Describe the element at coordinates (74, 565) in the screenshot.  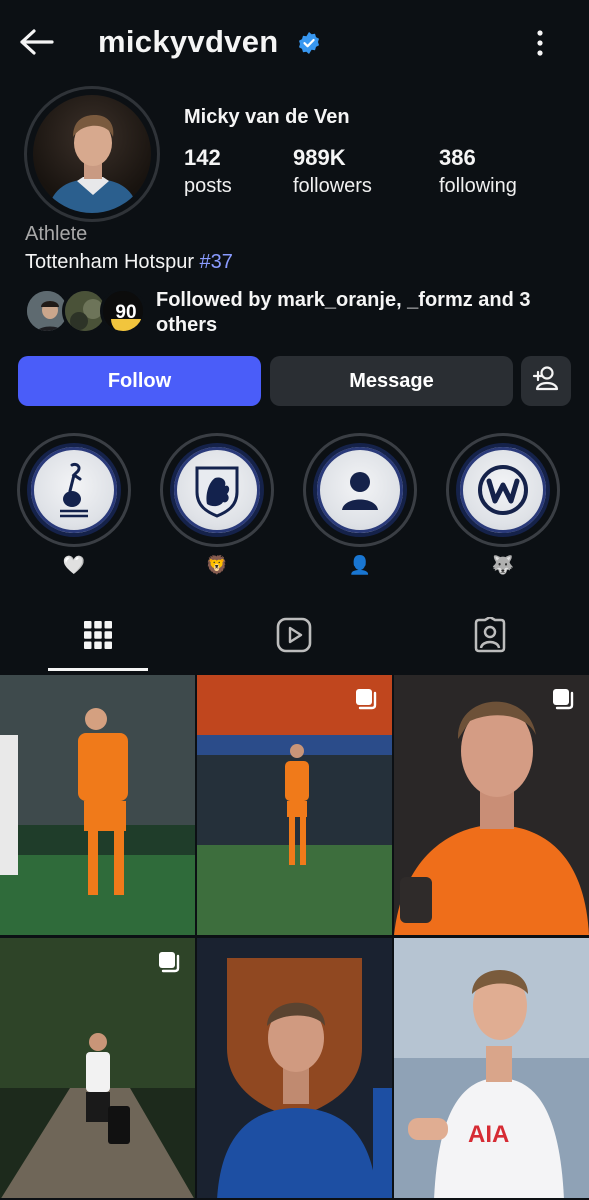
I see `highlight-label: 🤍` at that location.